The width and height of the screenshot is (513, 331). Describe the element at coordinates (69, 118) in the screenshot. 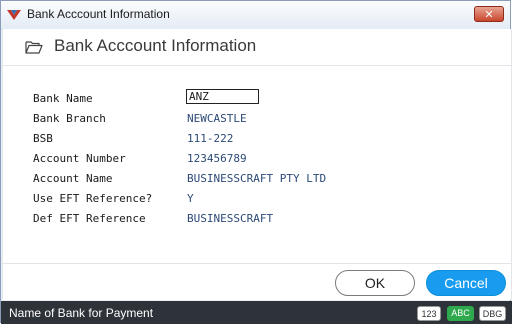

I see `bank-branch-label: Bank Branch` at that location.